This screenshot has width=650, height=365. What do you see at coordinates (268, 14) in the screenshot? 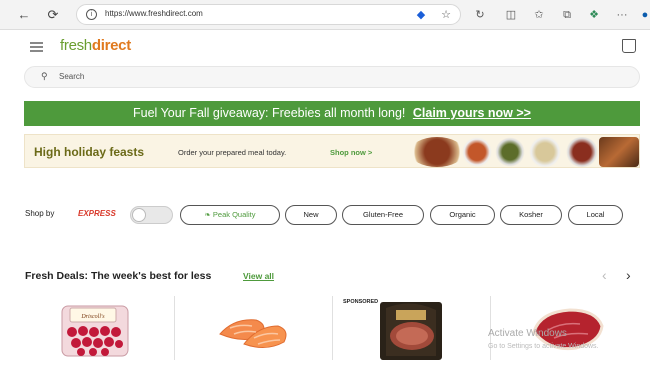
I see `address-bar: i https://www.freshdirect.com` at bounding box center [268, 14].